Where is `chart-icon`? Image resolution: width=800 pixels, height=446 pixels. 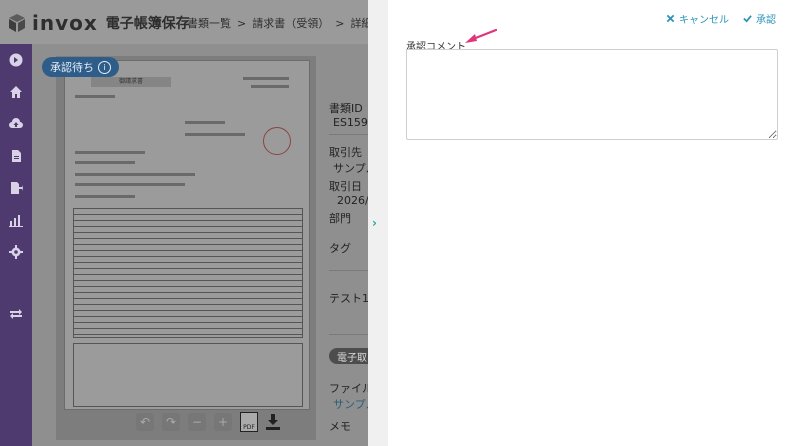 chart-icon is located at coordinates (16, 220).